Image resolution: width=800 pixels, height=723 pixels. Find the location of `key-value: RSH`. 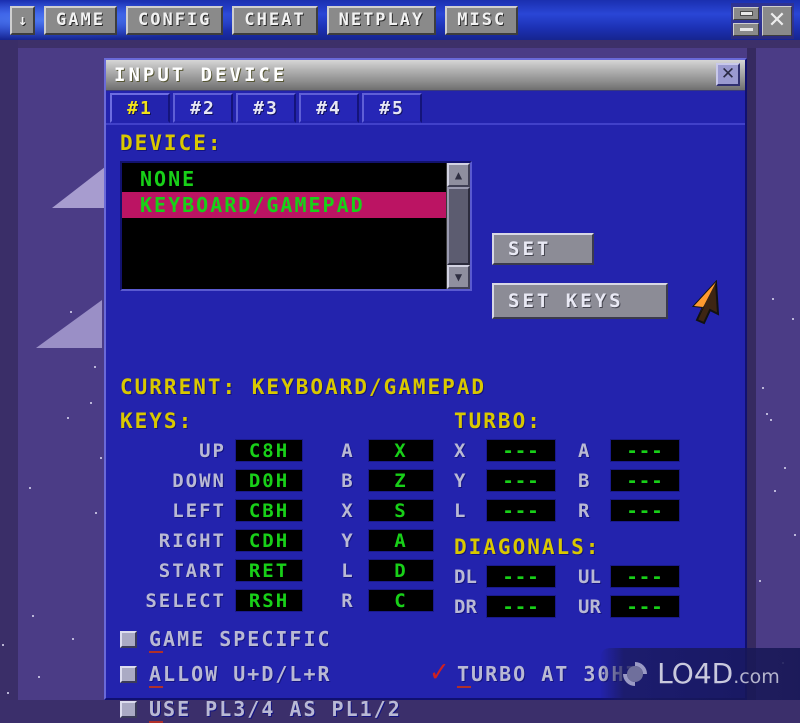

key-value: RSH is located at coordinates (269, 600).